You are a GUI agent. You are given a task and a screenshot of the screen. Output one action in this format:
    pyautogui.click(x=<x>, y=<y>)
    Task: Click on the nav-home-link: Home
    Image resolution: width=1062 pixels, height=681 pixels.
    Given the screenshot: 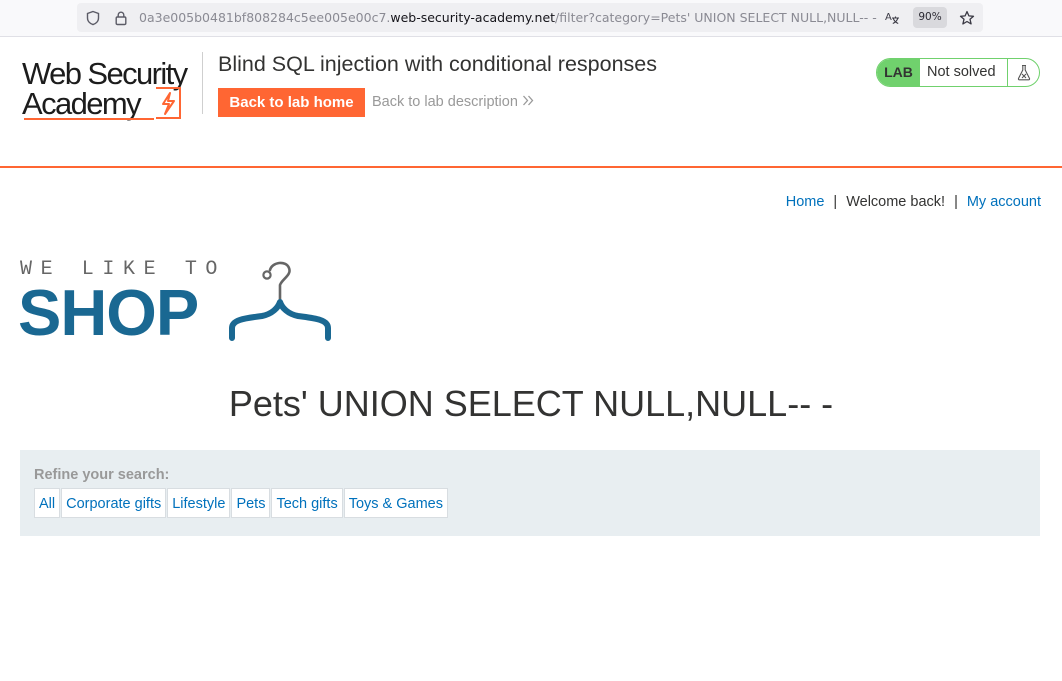 What is the action you would take?
    pyautogui.click(x=805, y=202)
    